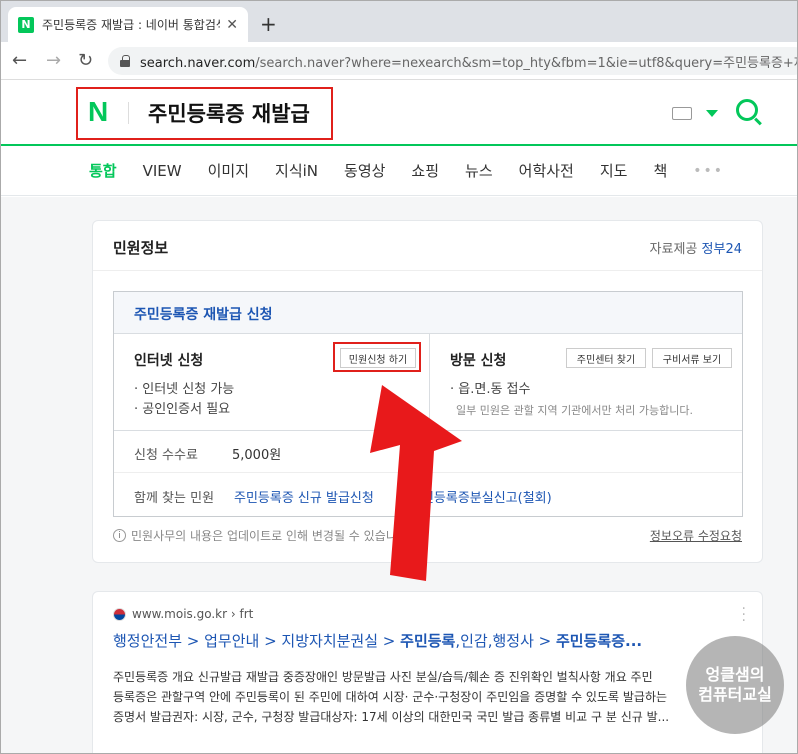 The width and height of the screenshot is (798, 754). Describe the element at coordinates (257, 455) in the screenshot. I see `fee-value: 5,000원` at that location.